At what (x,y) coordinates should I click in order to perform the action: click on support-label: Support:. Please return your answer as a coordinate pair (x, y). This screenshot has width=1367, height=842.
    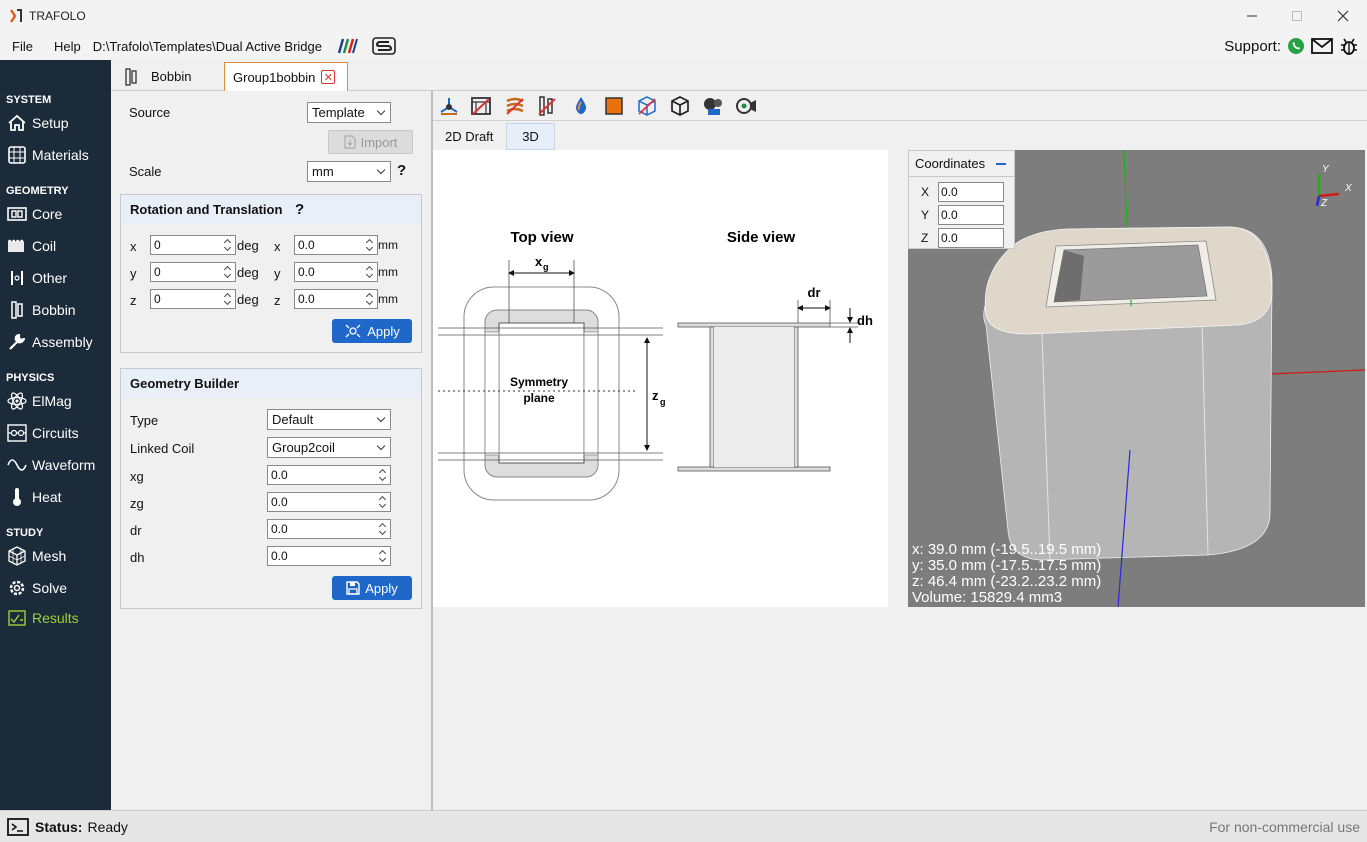
    Looking at the image, I should click on (1252, 46).